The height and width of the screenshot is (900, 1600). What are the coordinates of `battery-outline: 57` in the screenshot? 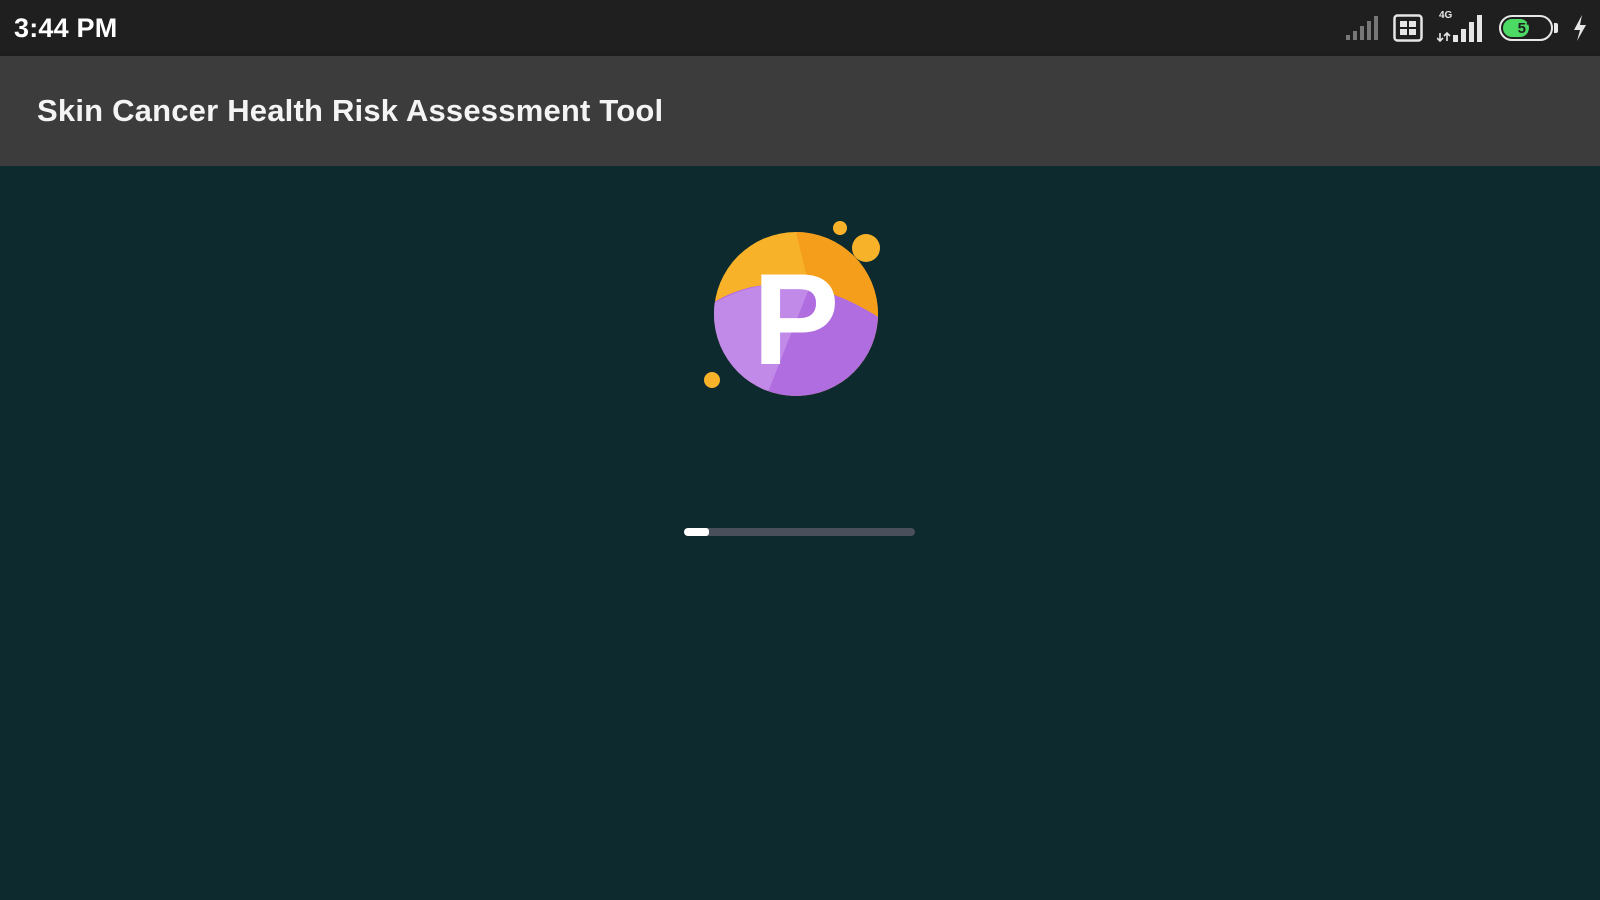 It's located at (1526, 28).